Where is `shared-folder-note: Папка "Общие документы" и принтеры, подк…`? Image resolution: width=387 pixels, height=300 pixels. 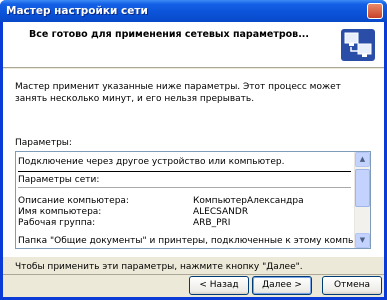 shared-folder-note: Папка "Общие документы" и принтеры, подк… is located at coordinates (194, 241).